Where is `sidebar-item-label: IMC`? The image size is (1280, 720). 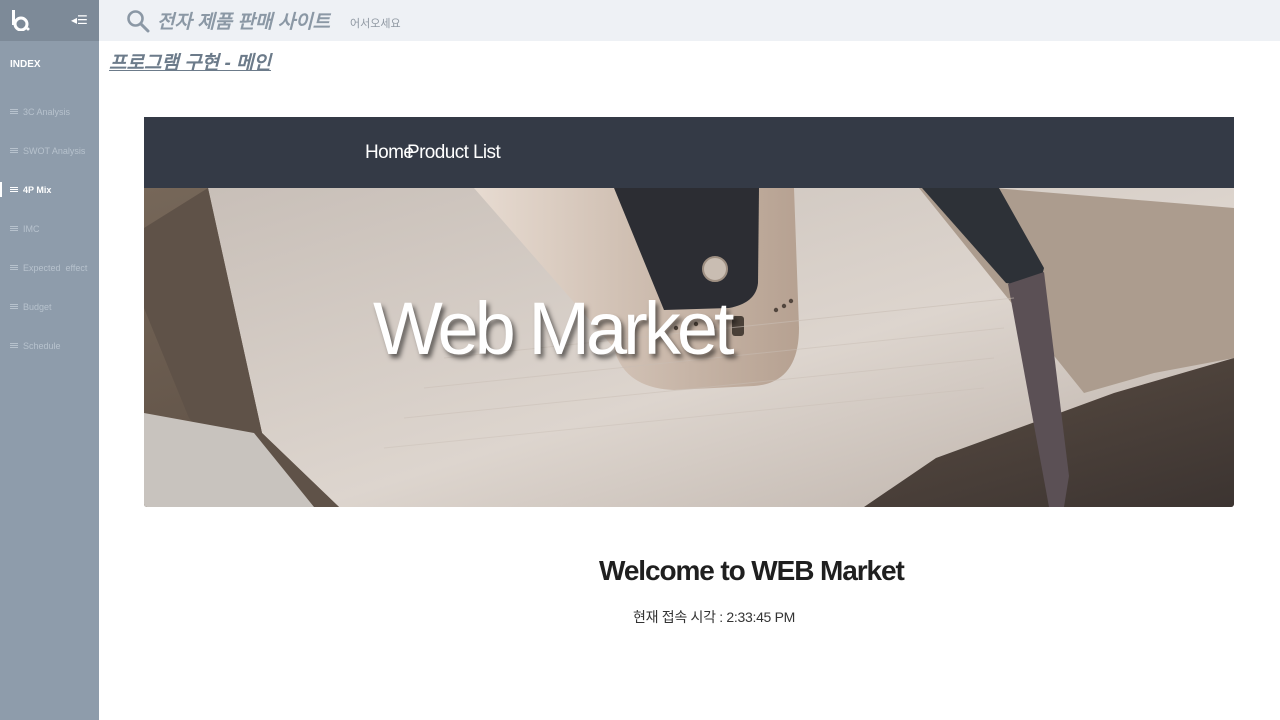
sidebar-item-label: IMC is located at coordinates (31, 228).